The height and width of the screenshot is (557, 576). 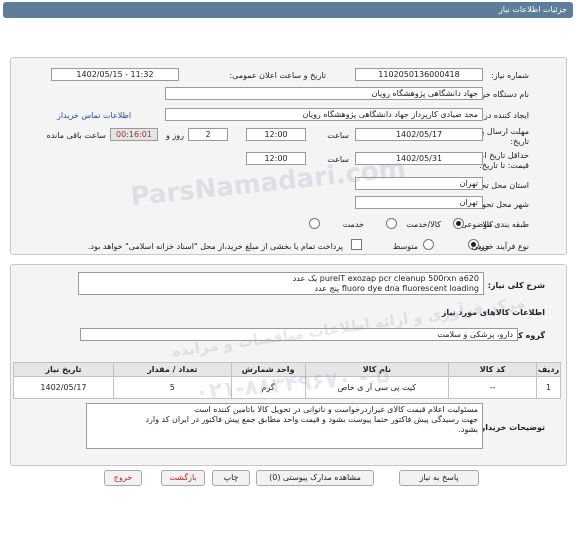 What do you see at coordinates (63, 387) in the screenshot?
I see `cell-date: 1402/05/17` at bounding box center [63, 387].